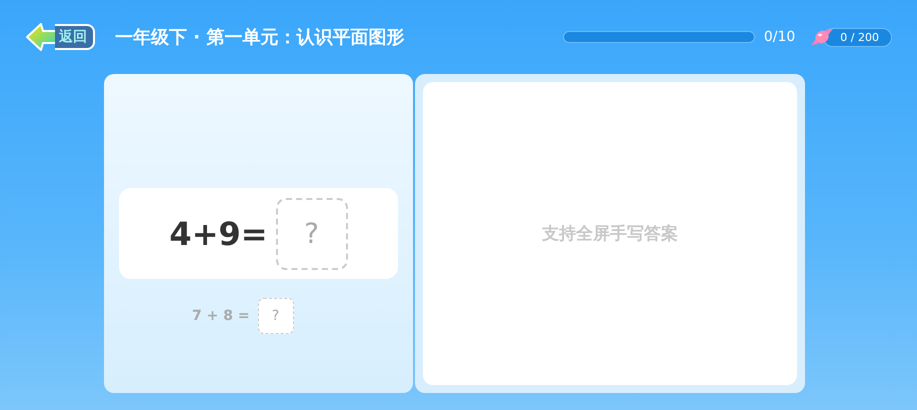  Describe the element at coordinates (857, 37) in the screenshot. I see `candy-count: 0 / 200` at that location.